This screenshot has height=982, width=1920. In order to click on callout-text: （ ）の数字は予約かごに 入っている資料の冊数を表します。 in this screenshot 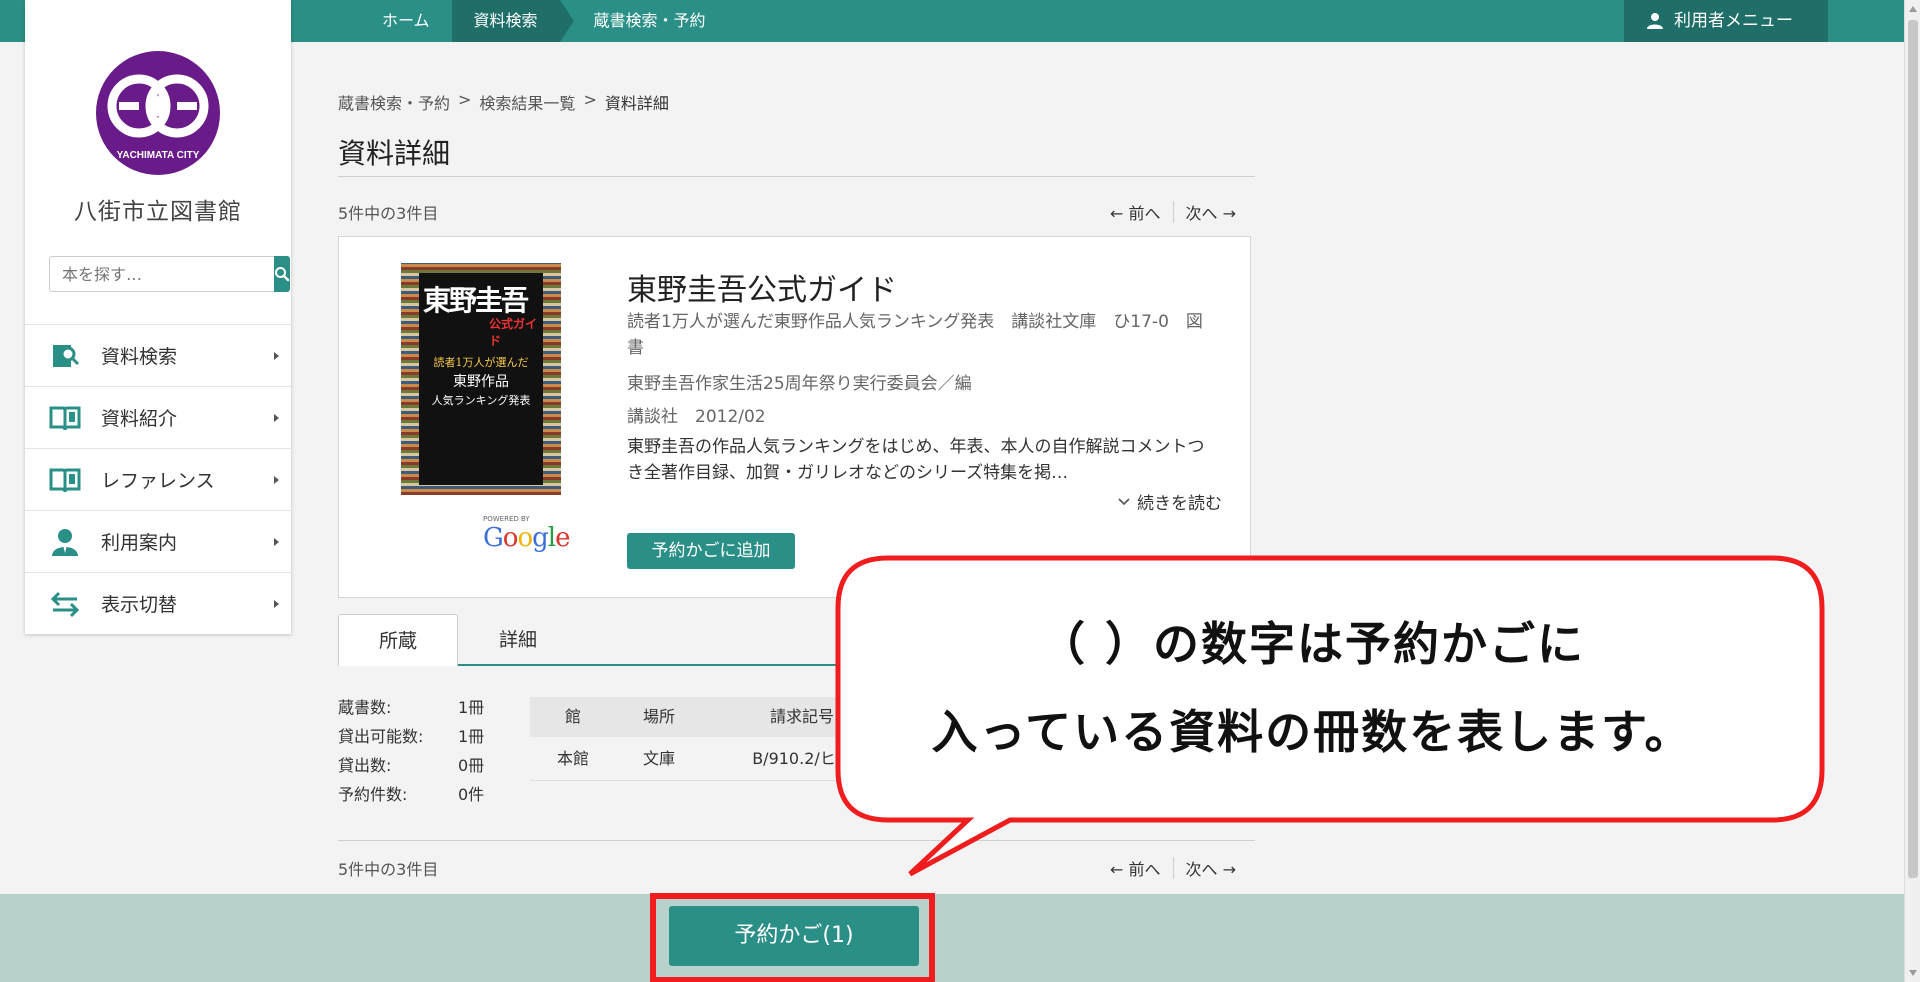, I will do `click(1312, 688)`.